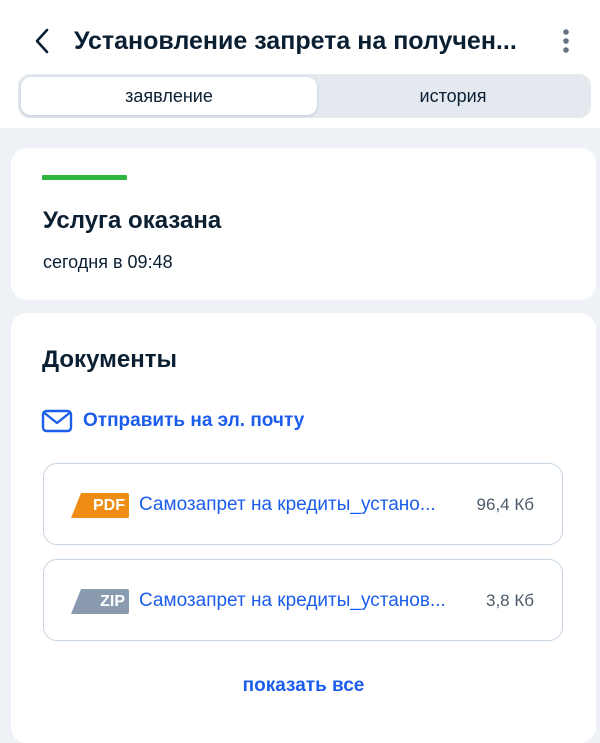 The width and height of the screenshot is (600, 743). I want to click on file-size: 96,4 Кб, so click(505, 504).